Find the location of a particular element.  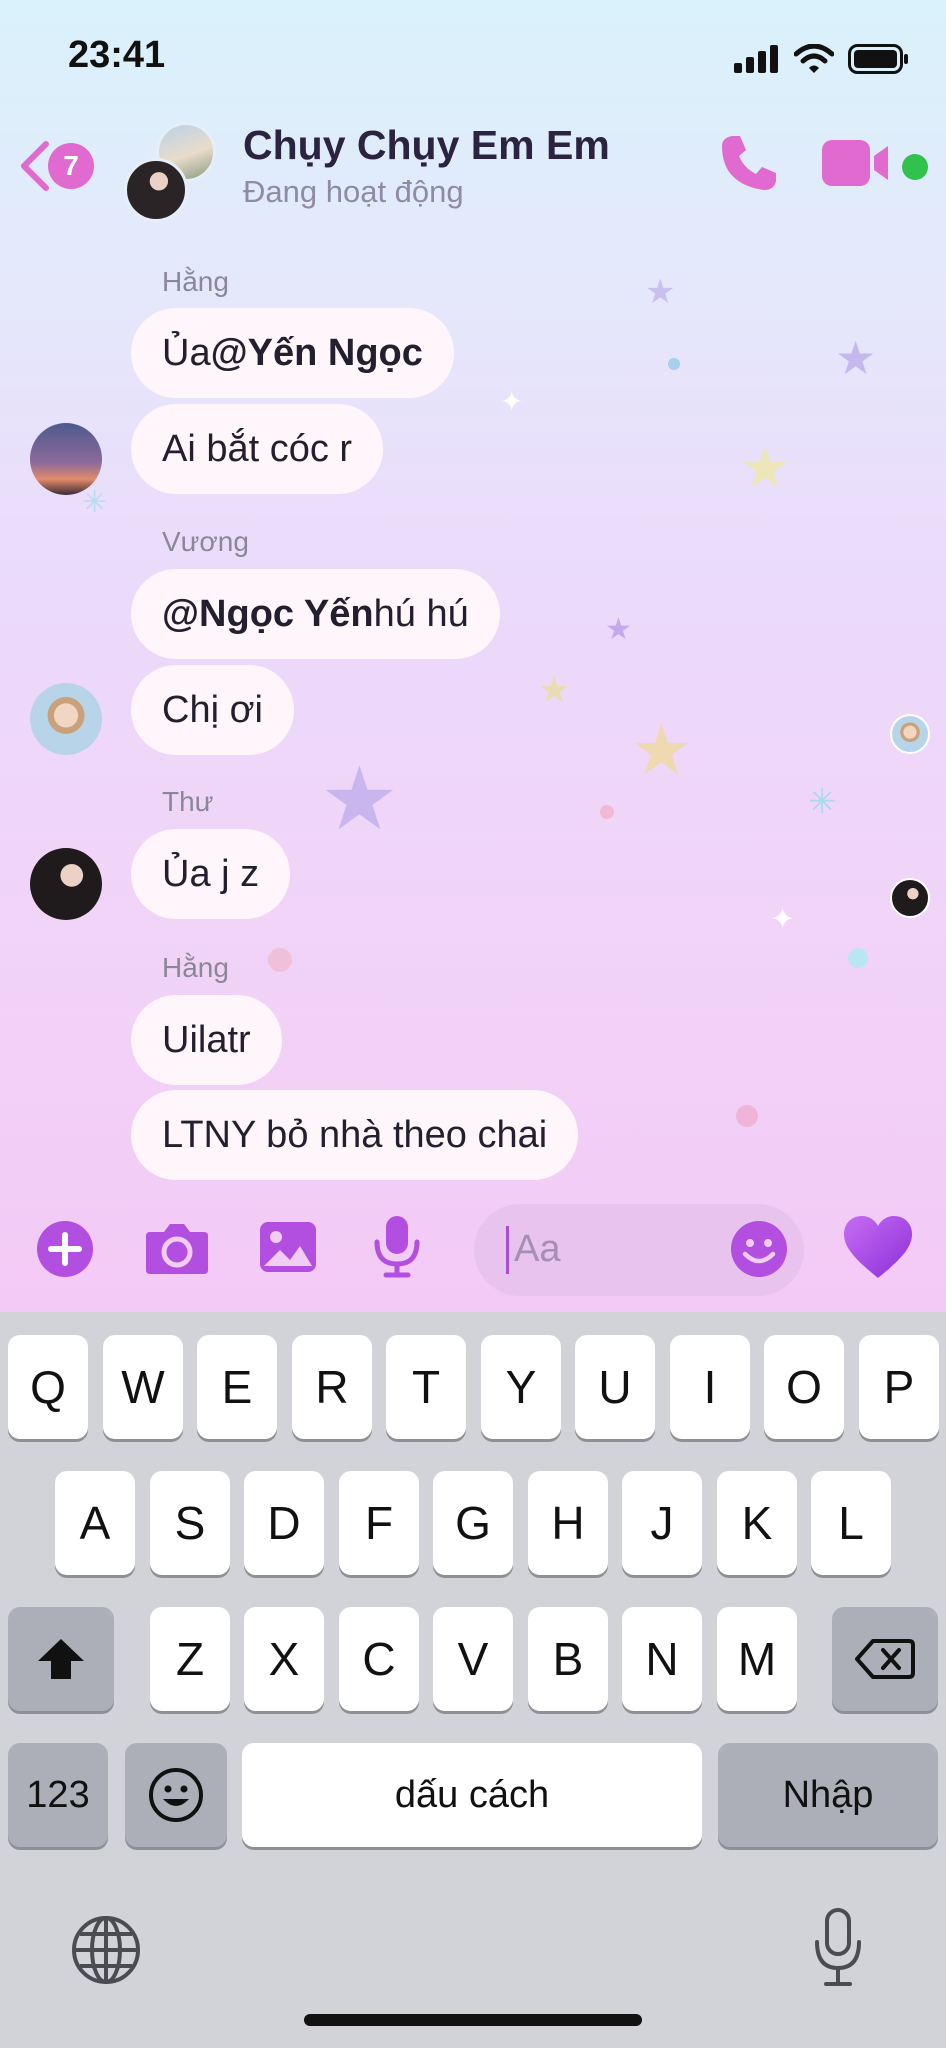

key-z: Z is located at coordinates (190, 1659).